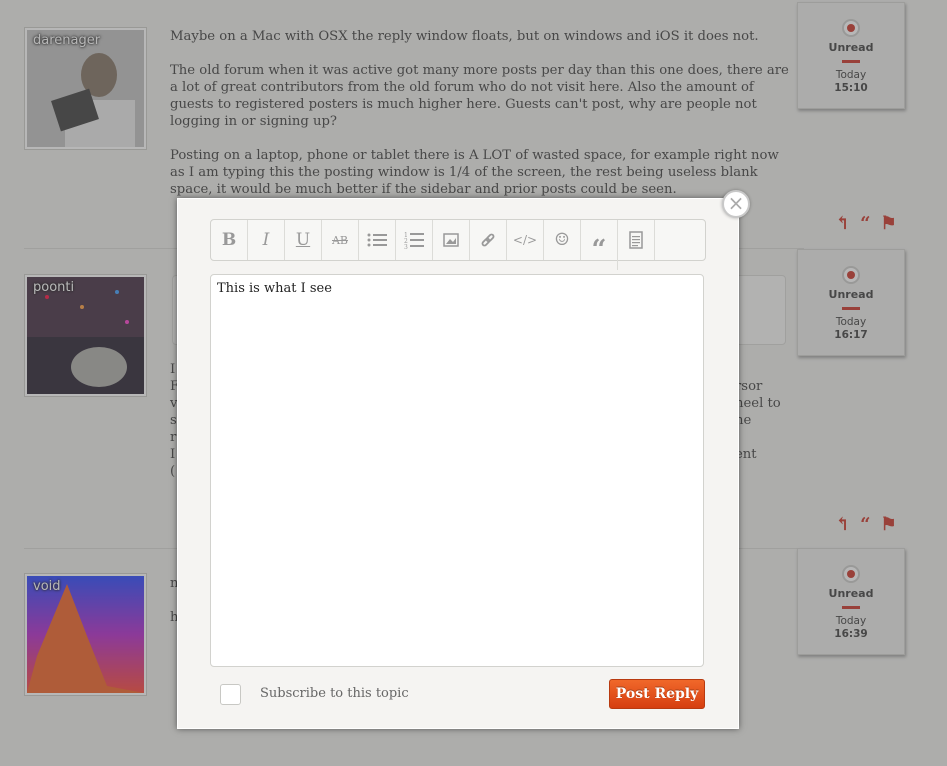 This screenshot has height=766, width=947. What do you see at coordinates (334, 693) in the screenshot?
I see `subscribe-label: Subscribe to this topic` at bounding box center [334, 693].